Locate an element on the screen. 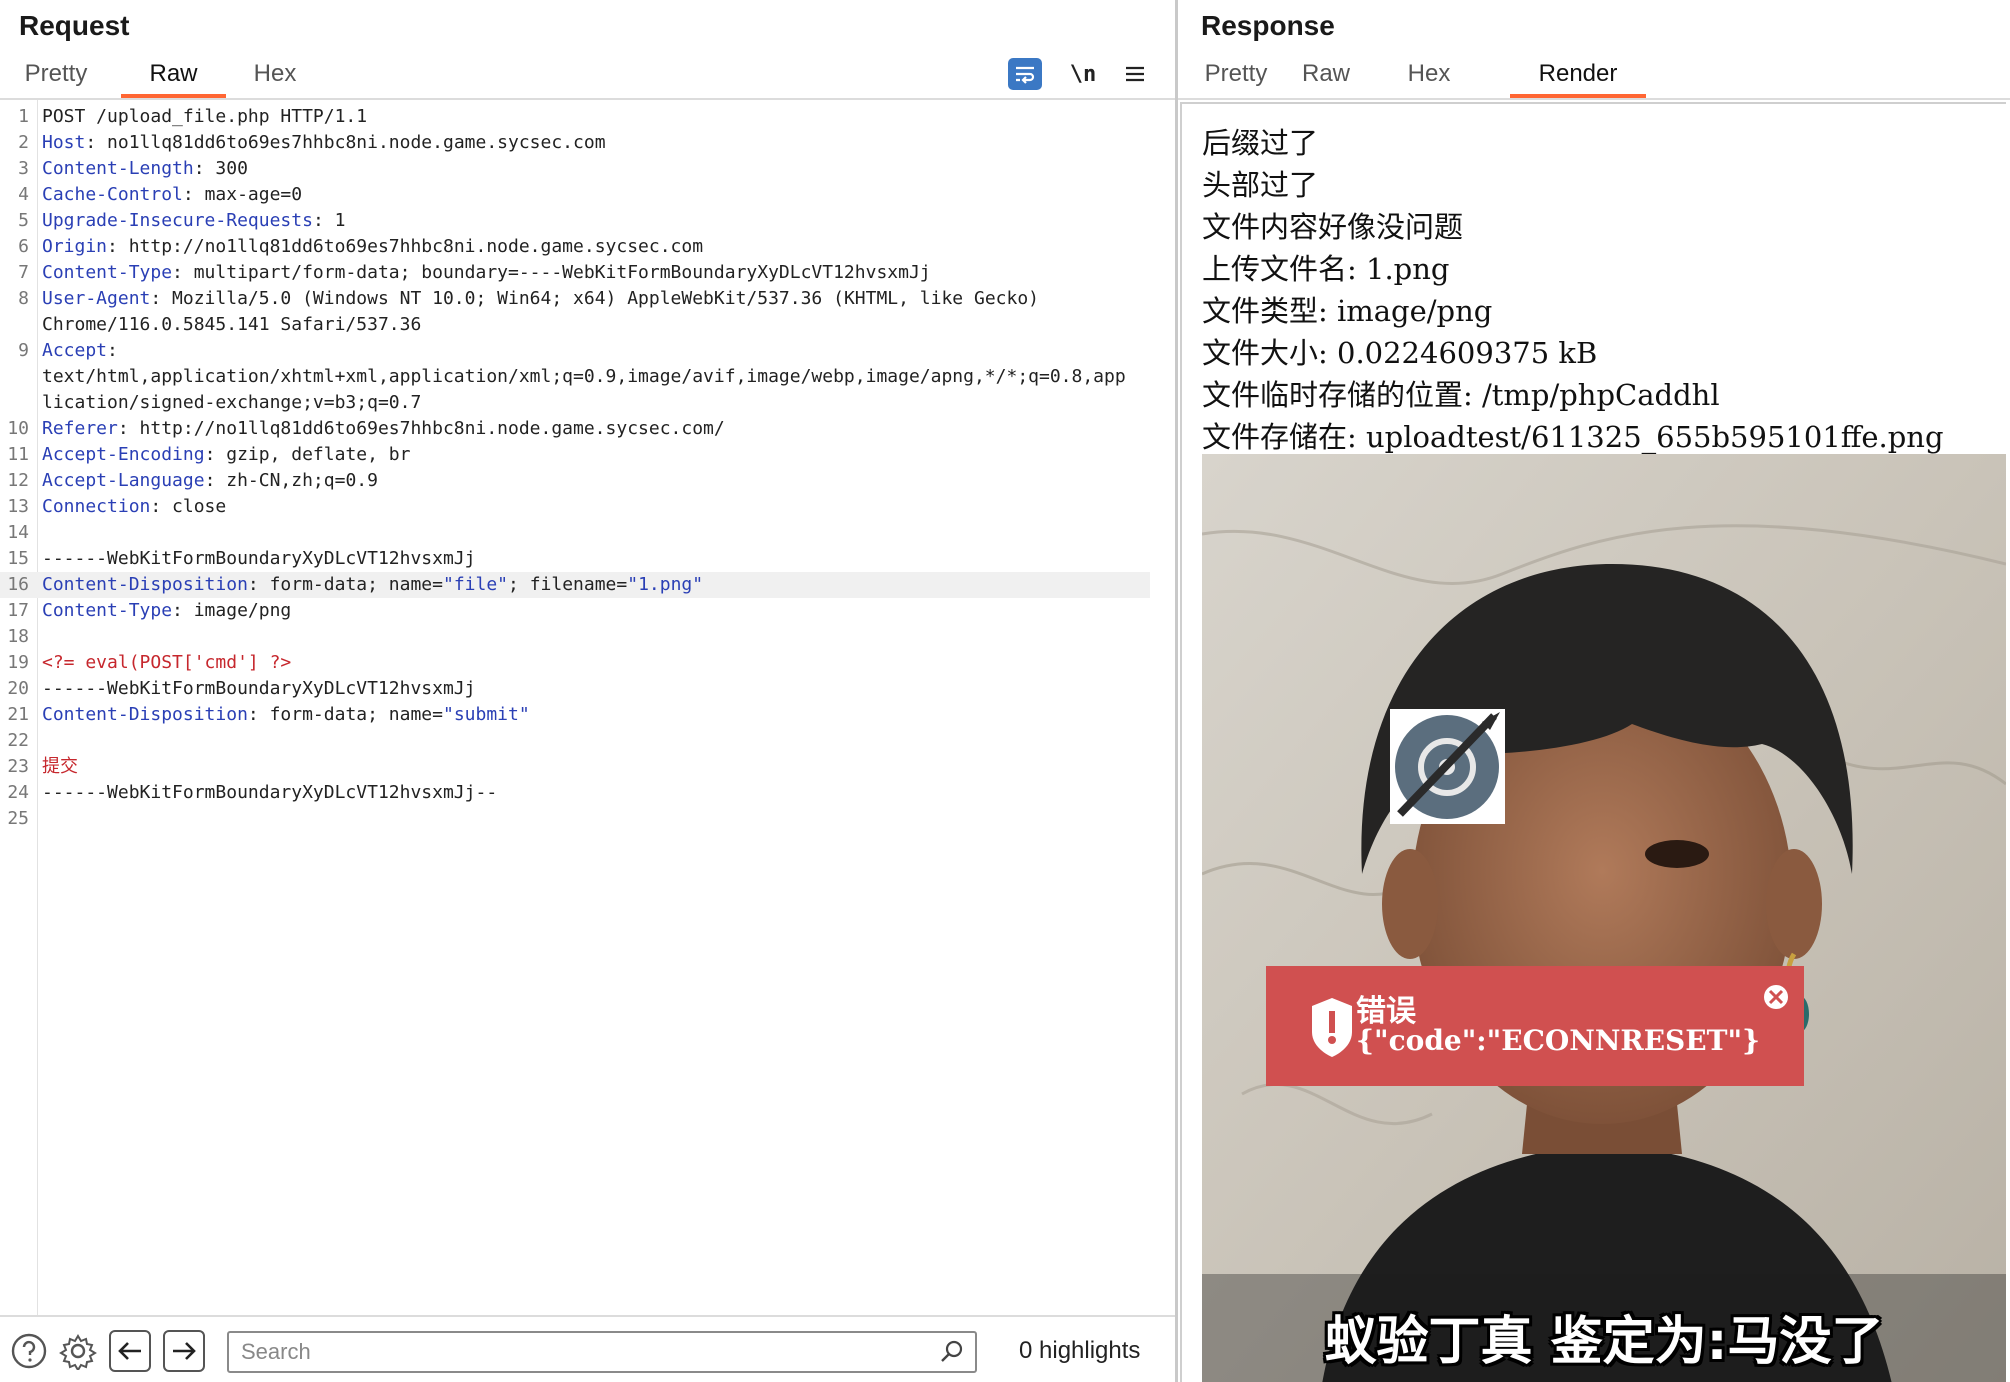  line-content: ------WebKitFormBoundaryXyDLcVT12hvsxmJj is located at coordinates (258, 559).